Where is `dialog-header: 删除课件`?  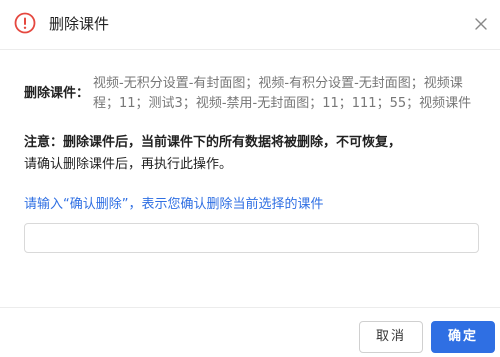 dialog-header: 删除课件 is located at coordinates (250, 25).